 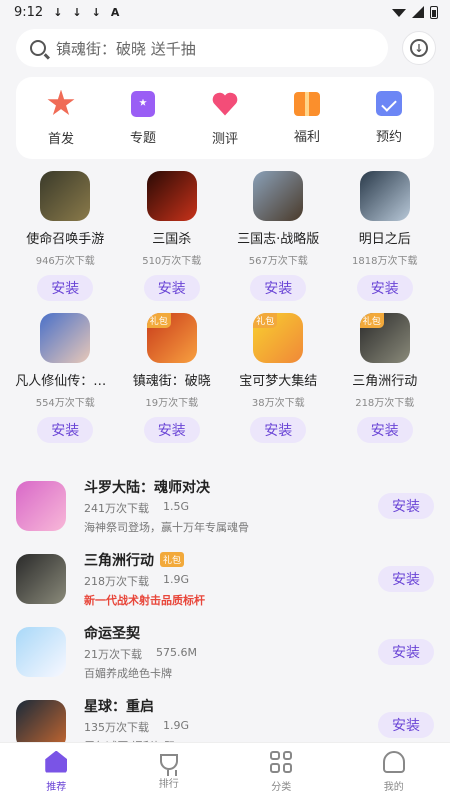 What do you see at coordinates (61, 118) in the screenshot?
I see `category-first-release: 首发` at bounding box center [61, 118].